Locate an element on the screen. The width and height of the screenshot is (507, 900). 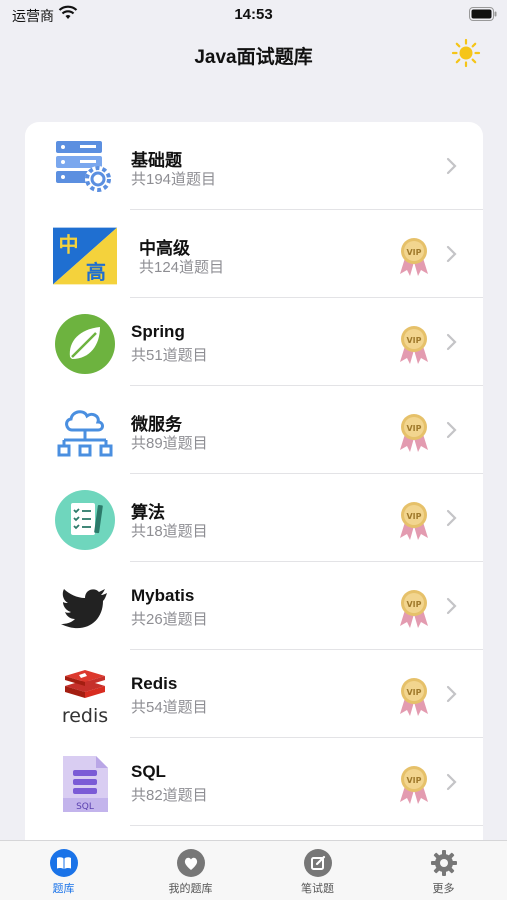
tab-more: 更多 is located at coordinates (443, 873).